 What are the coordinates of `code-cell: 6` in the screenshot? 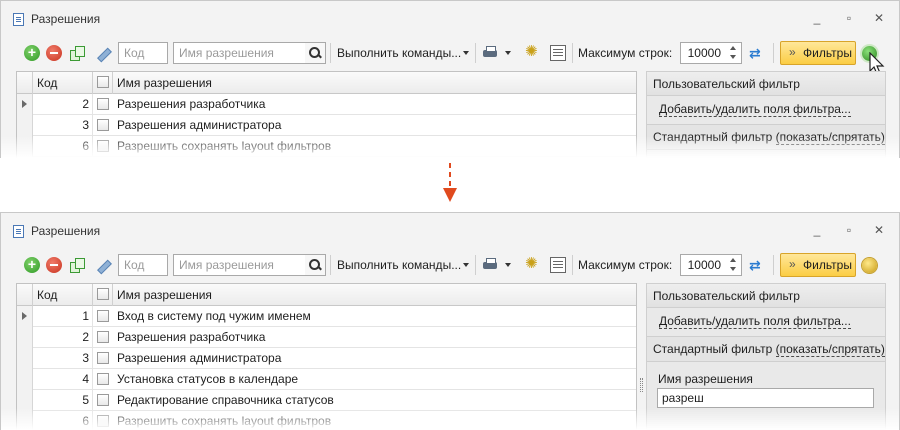 It's located at (63, 146).